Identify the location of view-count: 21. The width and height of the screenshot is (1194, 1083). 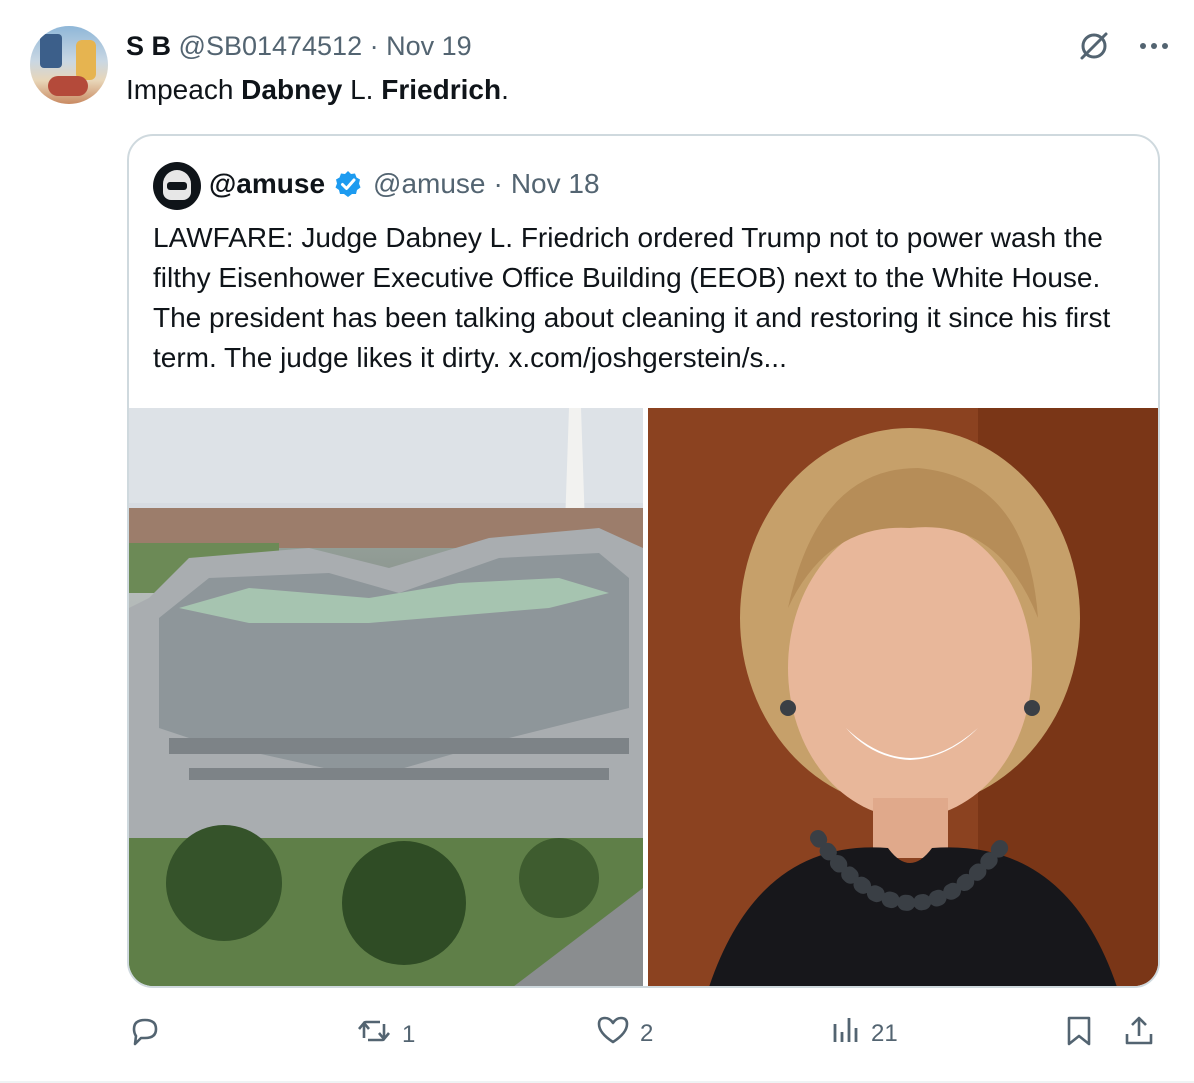
(884, 1033).